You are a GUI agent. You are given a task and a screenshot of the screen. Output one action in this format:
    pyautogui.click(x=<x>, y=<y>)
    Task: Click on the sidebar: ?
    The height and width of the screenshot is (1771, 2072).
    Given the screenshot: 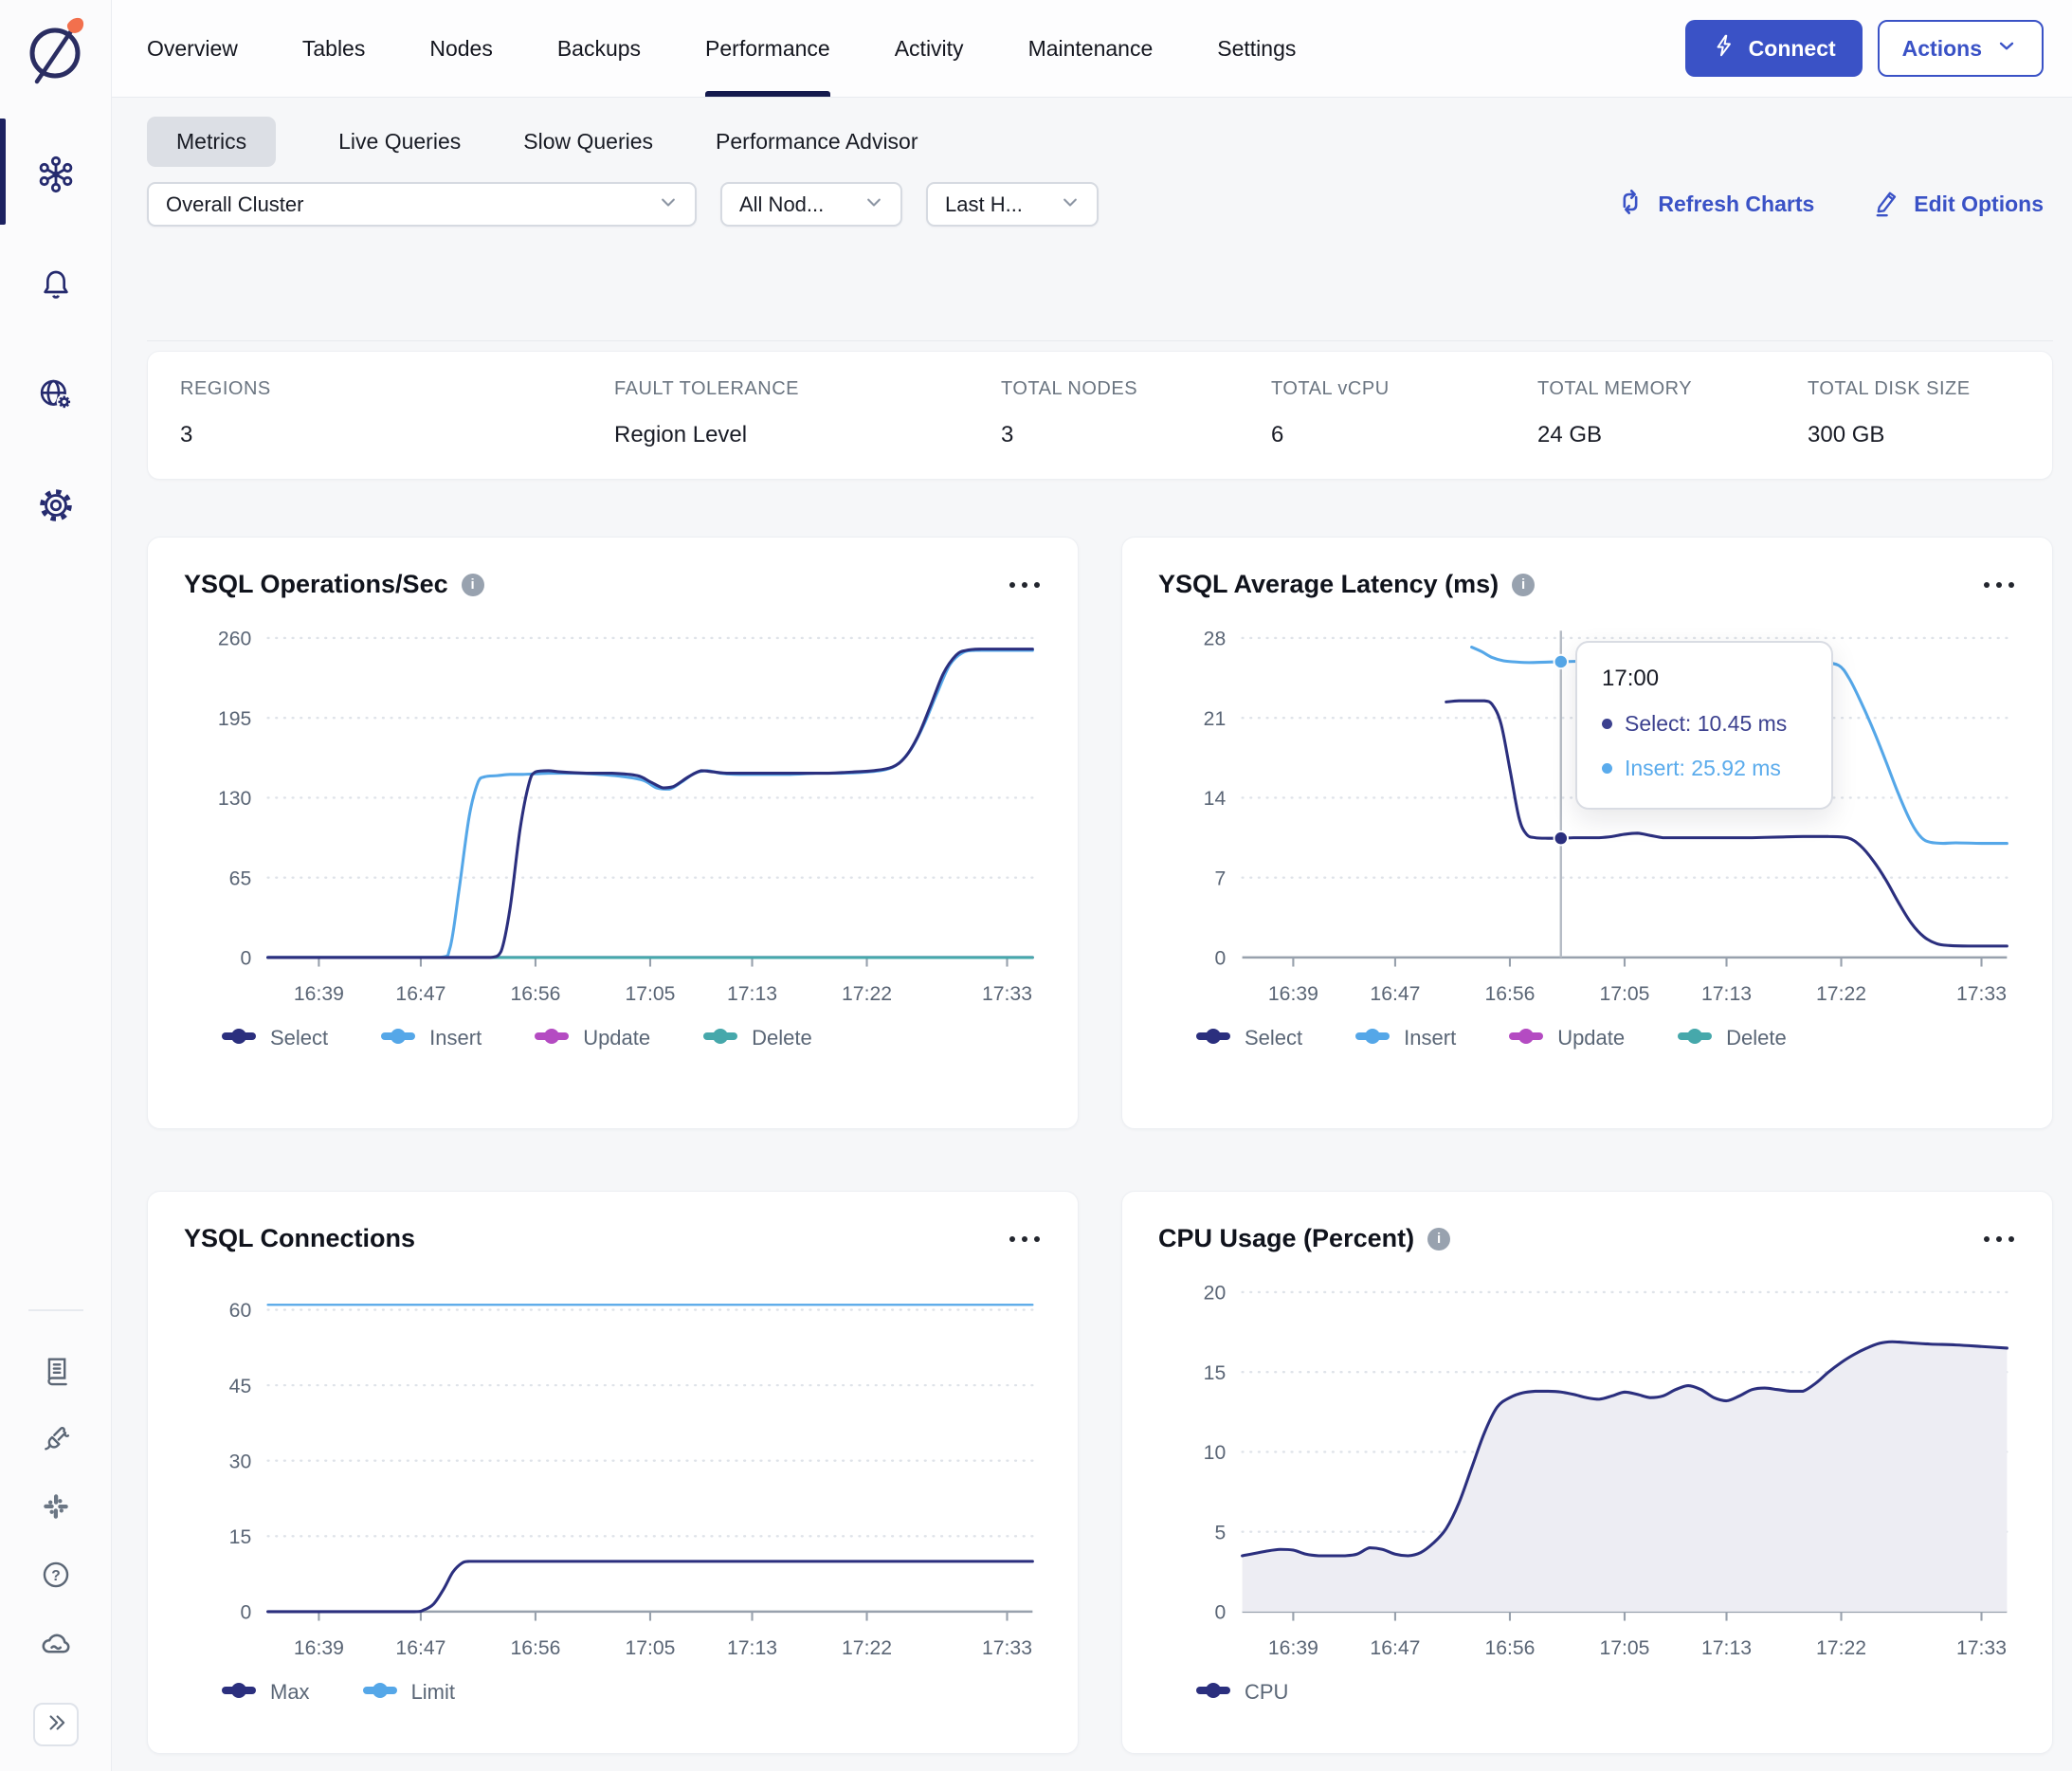 What is the action you would take?
    pyautogui.click(x=56, y=885)
    